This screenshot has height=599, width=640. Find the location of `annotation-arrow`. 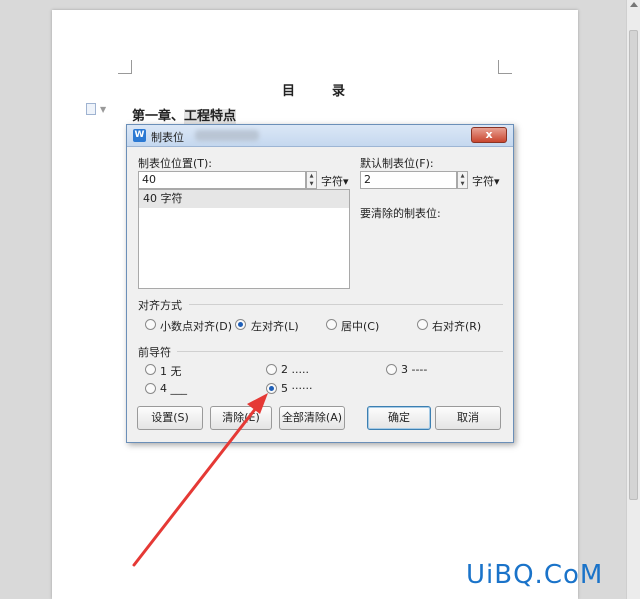

annotation-arrow is located at coordinates (200, 480).